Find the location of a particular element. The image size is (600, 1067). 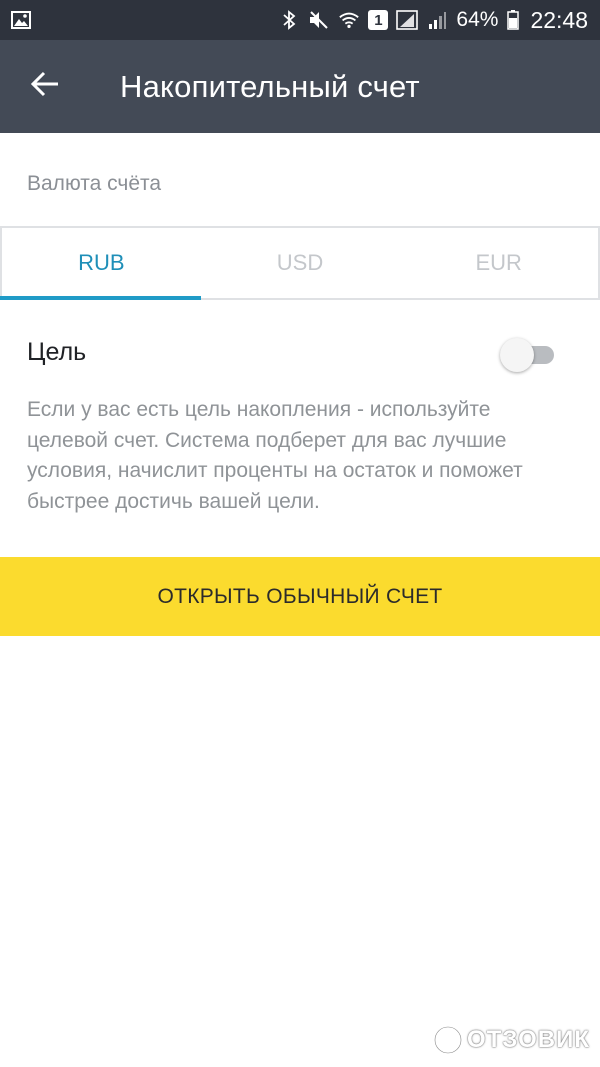

tab-usd: USD is located at coordinates (300, 263).